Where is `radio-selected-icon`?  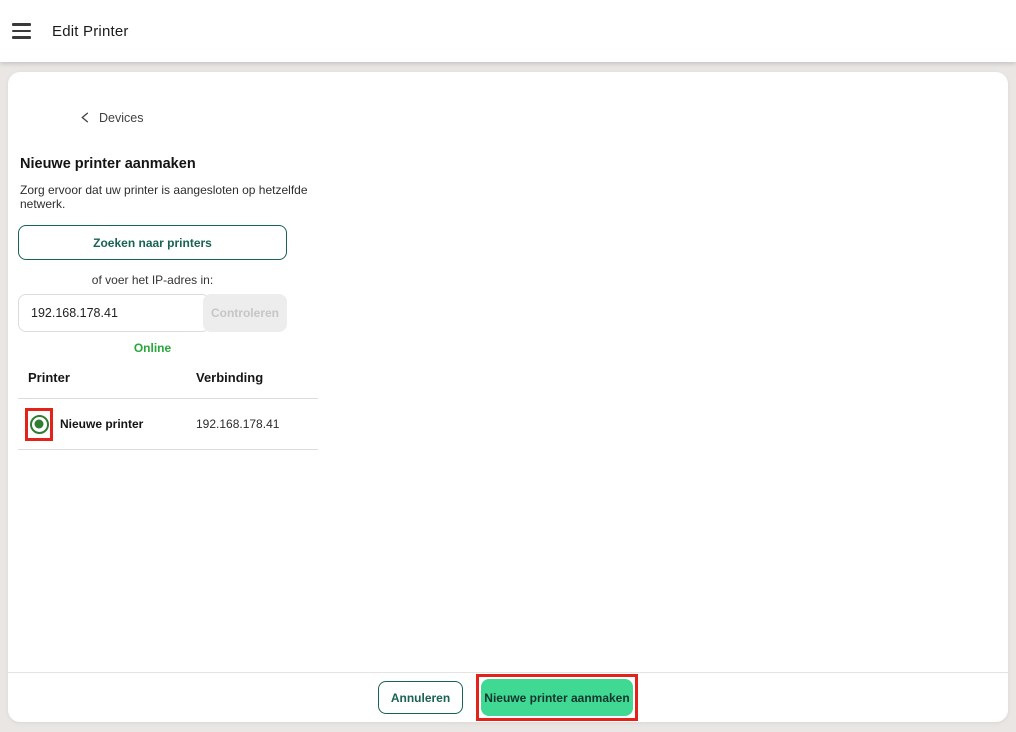
radio-selected-icon is located at coordinates (39, 424).